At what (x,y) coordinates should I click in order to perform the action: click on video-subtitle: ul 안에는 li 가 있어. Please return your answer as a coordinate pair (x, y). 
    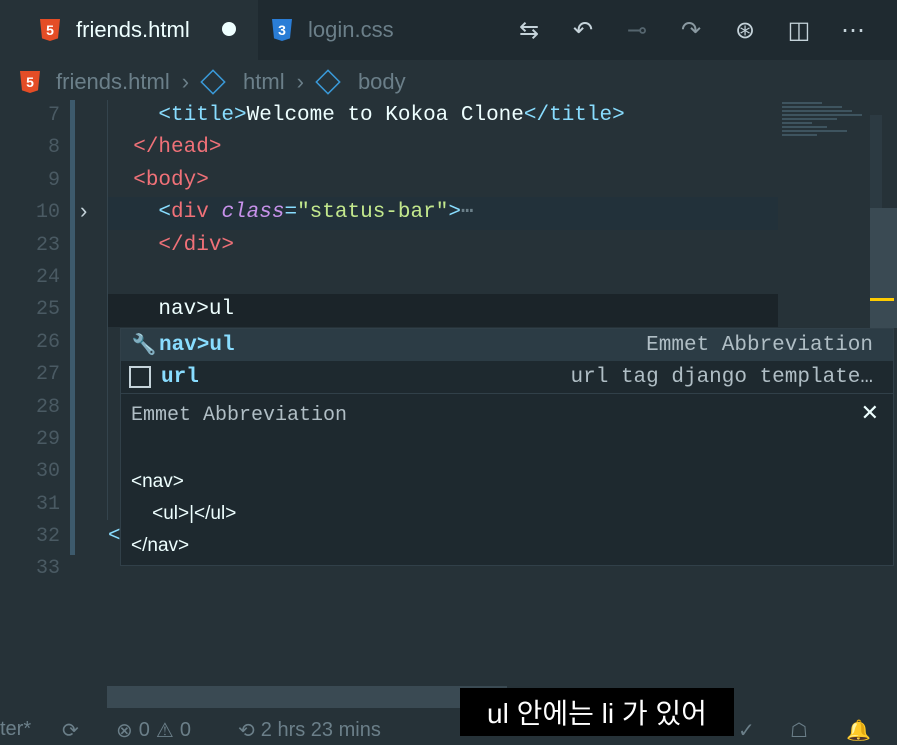
    Looking at the image, I should click on (597, 712).